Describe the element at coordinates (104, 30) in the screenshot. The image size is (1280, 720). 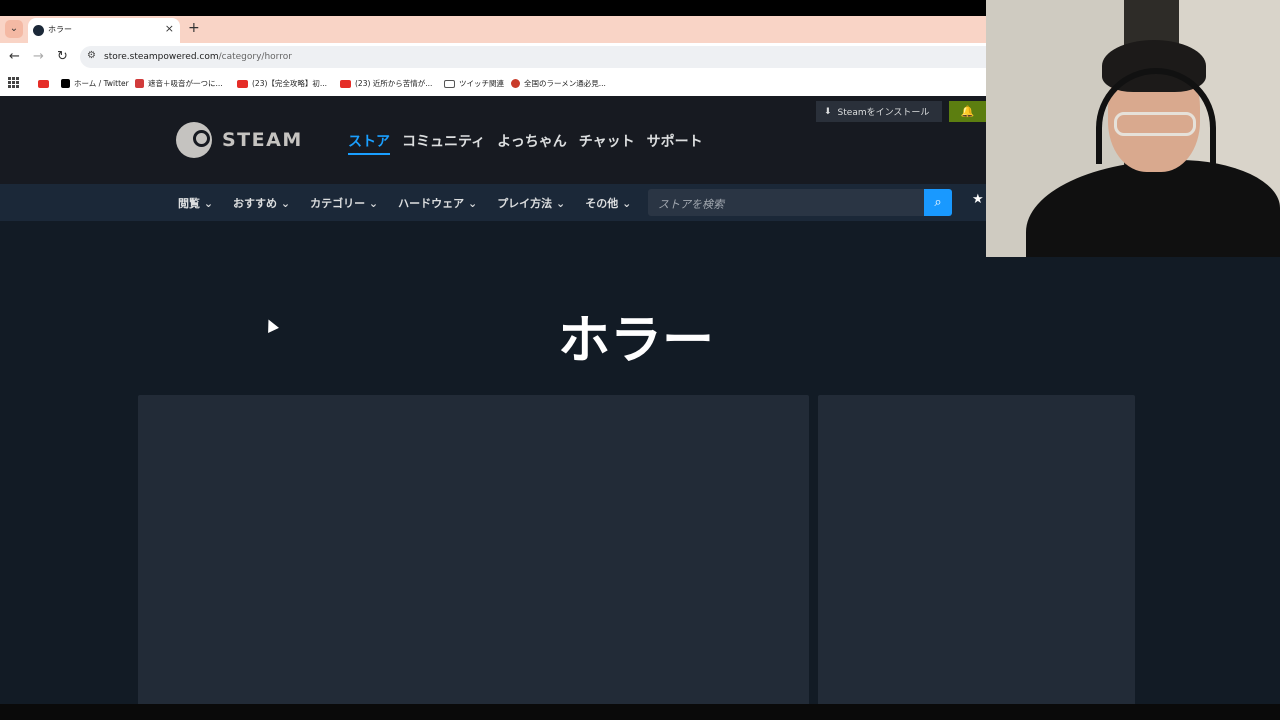
I see `browser-tab: ホラー ×` at that location.